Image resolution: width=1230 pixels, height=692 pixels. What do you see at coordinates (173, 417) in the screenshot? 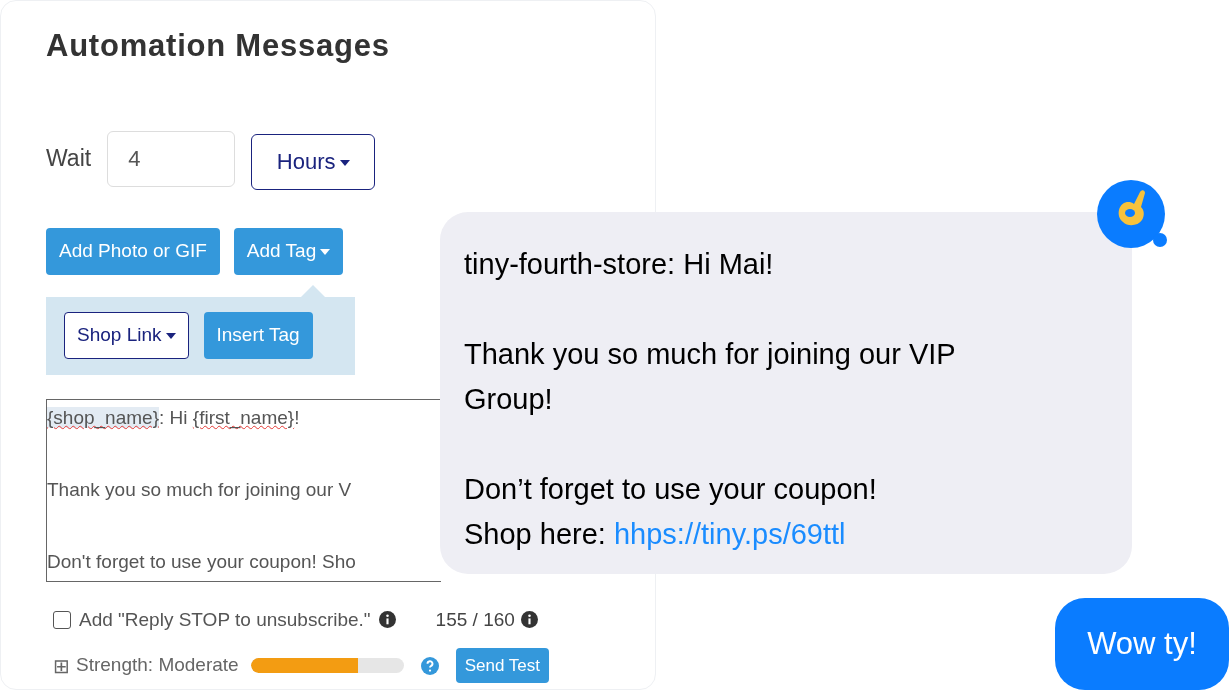
I see `message-line: {shop_name}: Hi {first_name}!` at bounding box center [173, 417].